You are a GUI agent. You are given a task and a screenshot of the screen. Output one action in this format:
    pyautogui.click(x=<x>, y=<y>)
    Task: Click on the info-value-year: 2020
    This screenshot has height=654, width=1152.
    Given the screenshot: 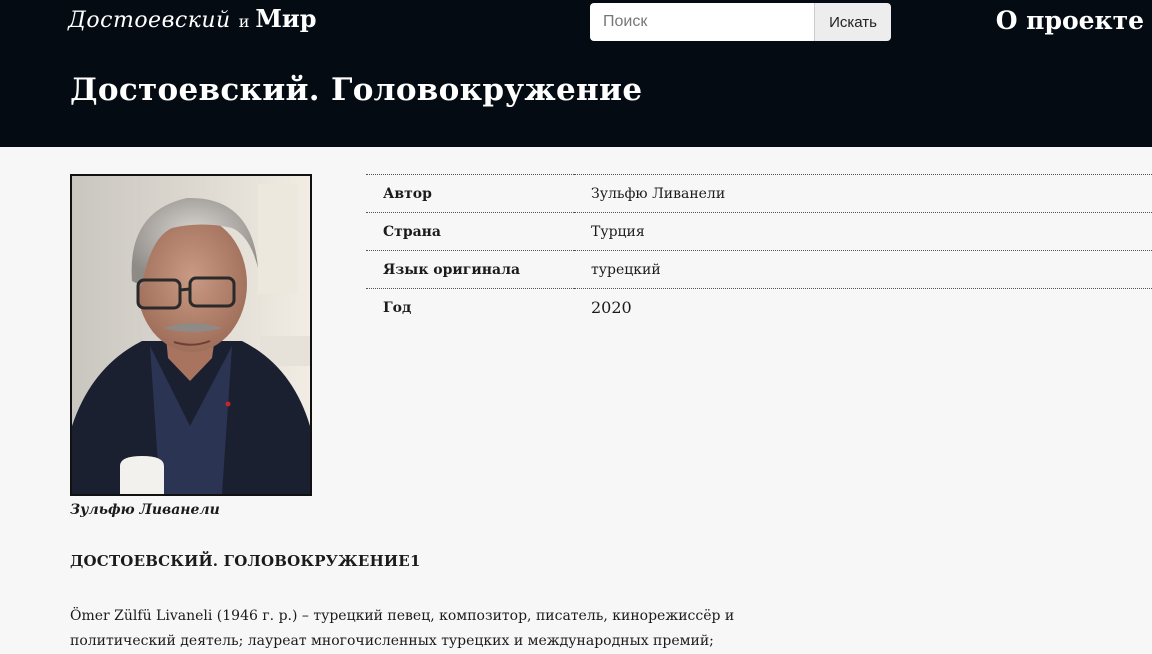 What is the action you would take?
    pyautogui.click(x=863, y=307)
    